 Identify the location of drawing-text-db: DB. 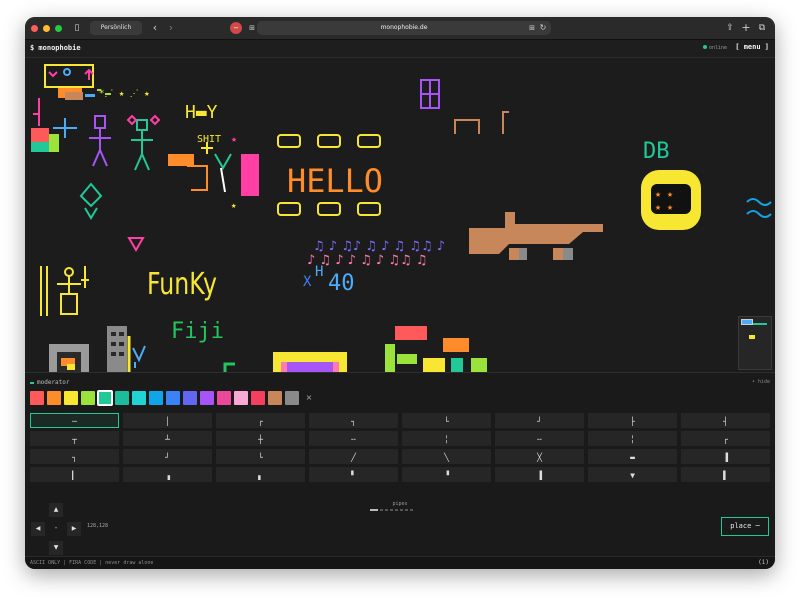
(656, 151).